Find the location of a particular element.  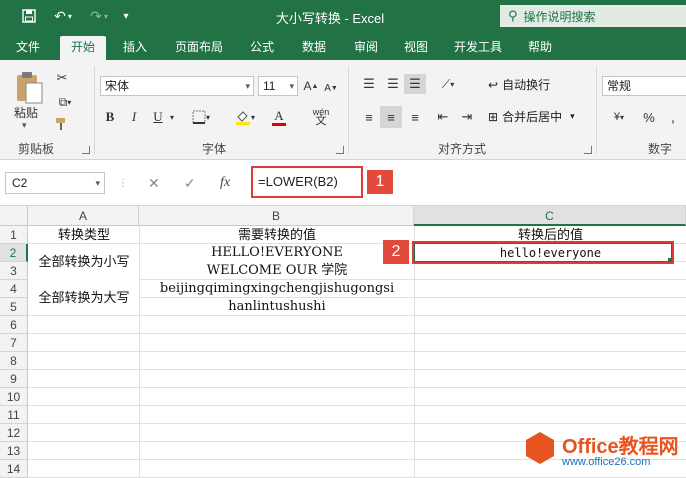

row-header-1: 1 is located at coordinates (14, 235).